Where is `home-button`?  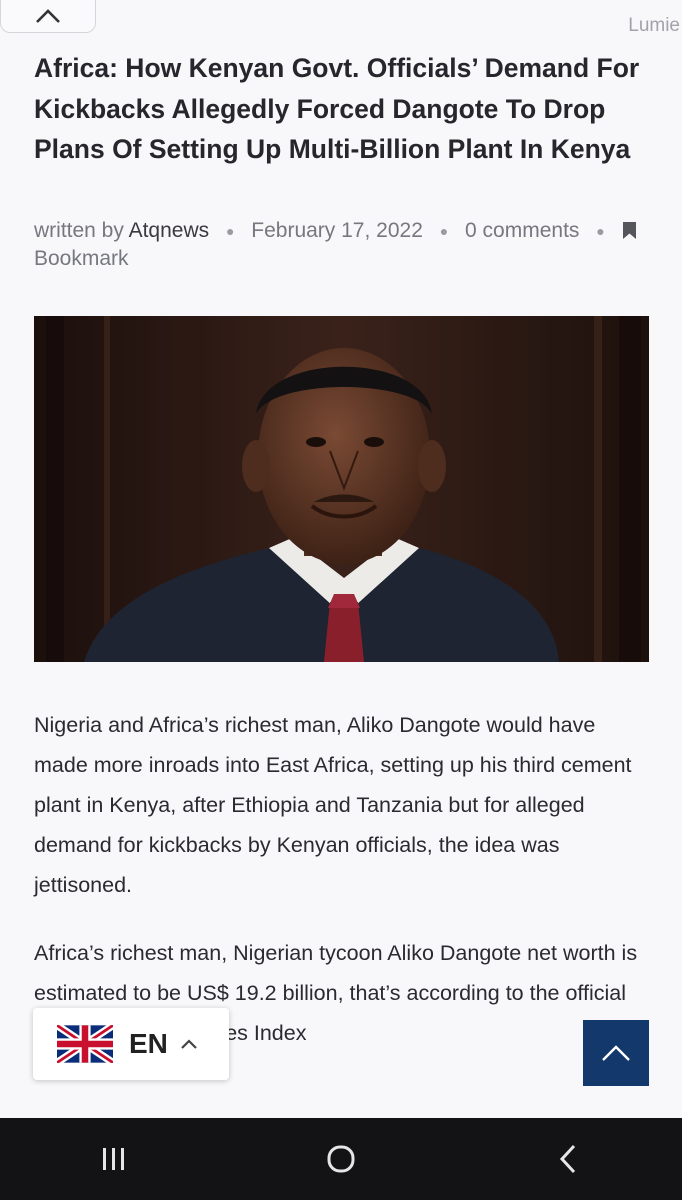 home-button is located at coordinates (341, 1159).